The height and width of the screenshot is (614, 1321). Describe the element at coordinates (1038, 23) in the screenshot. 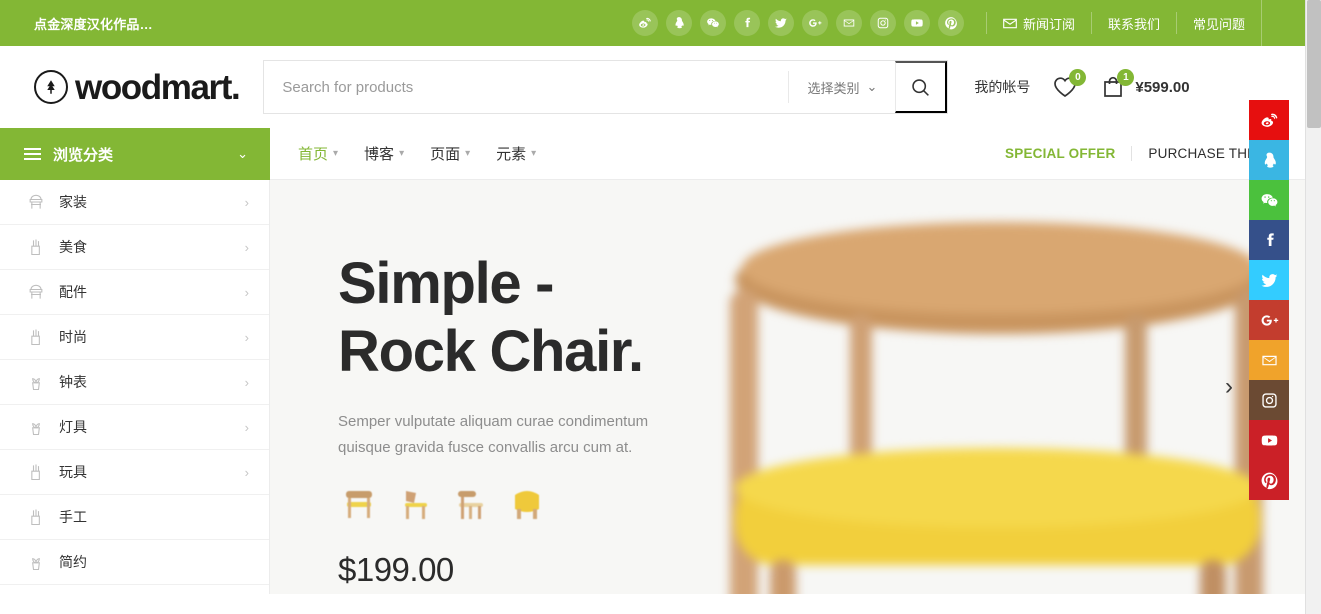

I see `top-bar-link-newsletter: 新闻订阅` at that location.